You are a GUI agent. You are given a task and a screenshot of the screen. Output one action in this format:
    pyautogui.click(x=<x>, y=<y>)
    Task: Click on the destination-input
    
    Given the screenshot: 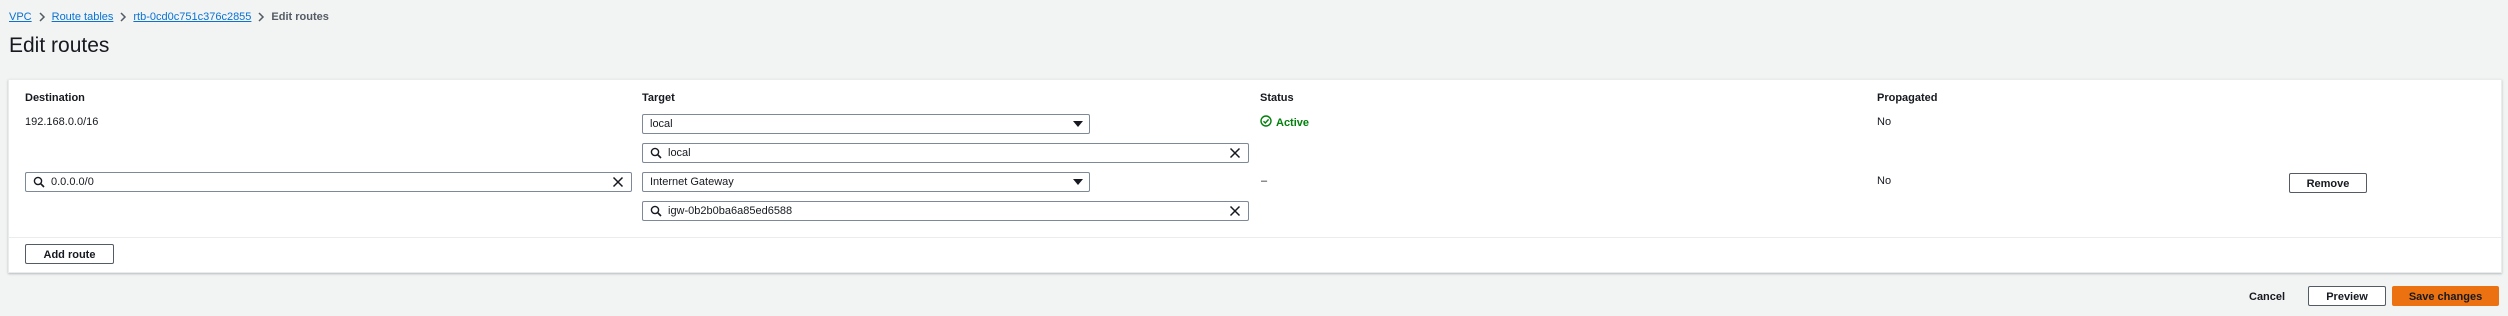 What is the action you would take?
    pyautogui.click(x=326, y=182)
    